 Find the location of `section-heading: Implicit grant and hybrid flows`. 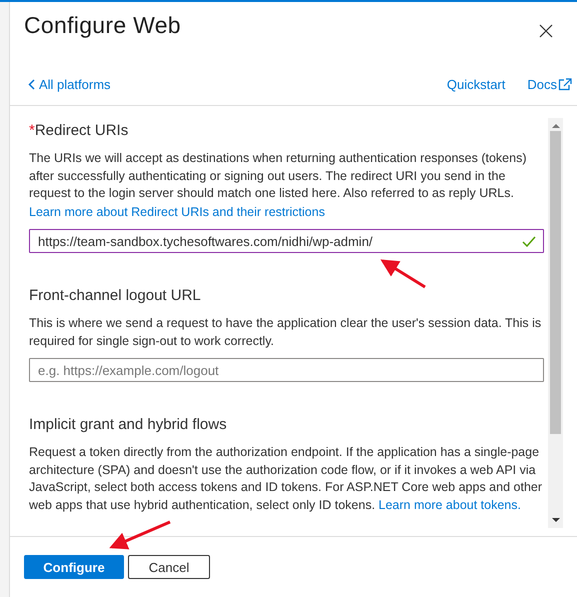

section-heading: Implicit grant and hybrid flows is located at coordinates (128, 424).